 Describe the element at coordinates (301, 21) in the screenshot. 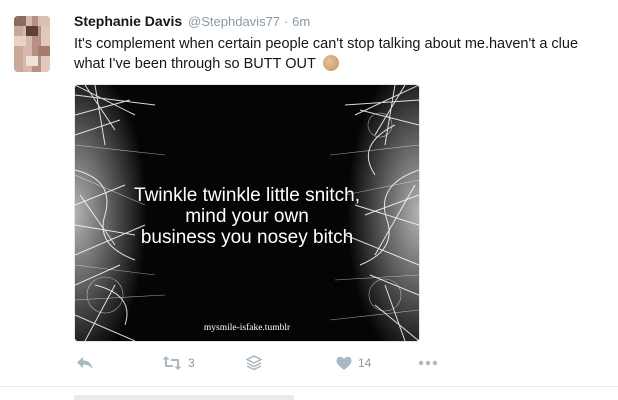

I see `timestamp: 6m` at that location.